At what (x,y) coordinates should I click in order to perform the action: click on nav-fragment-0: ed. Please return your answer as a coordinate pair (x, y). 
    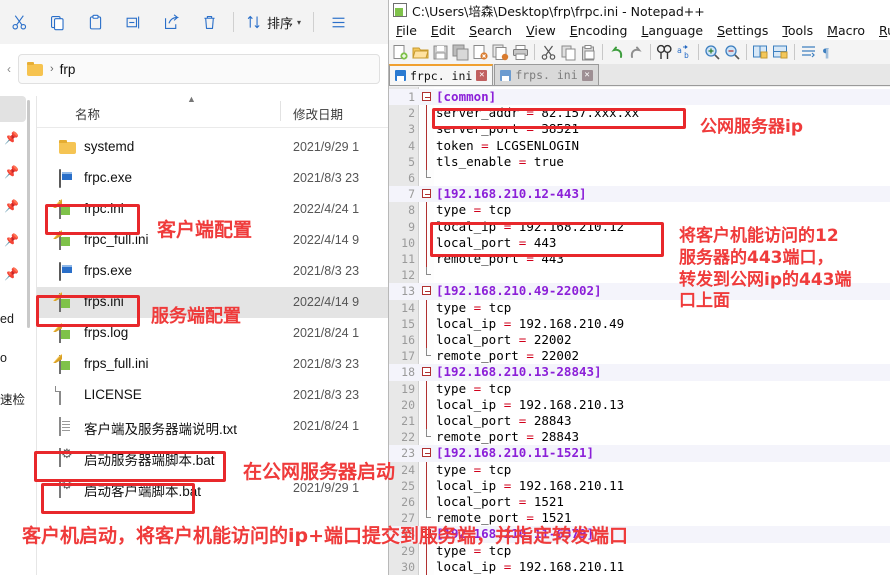
    Looking at the image, I should click on (7, 319).